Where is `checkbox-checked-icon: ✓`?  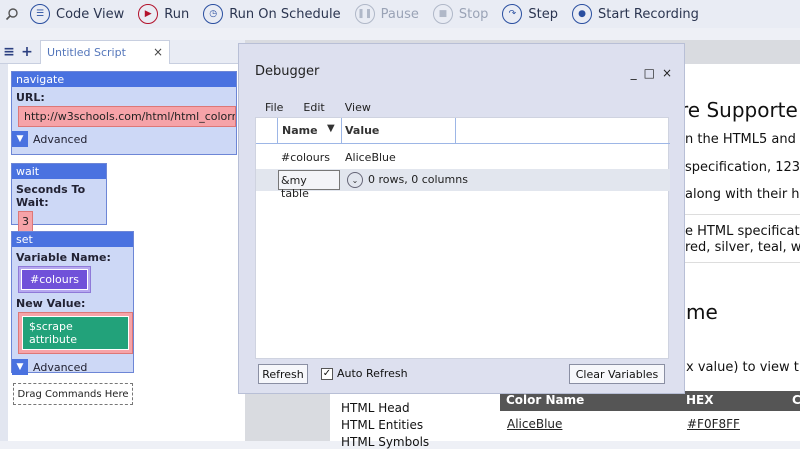 checkbox-checked-icon: ✓ is located at coordinates (327, 373).